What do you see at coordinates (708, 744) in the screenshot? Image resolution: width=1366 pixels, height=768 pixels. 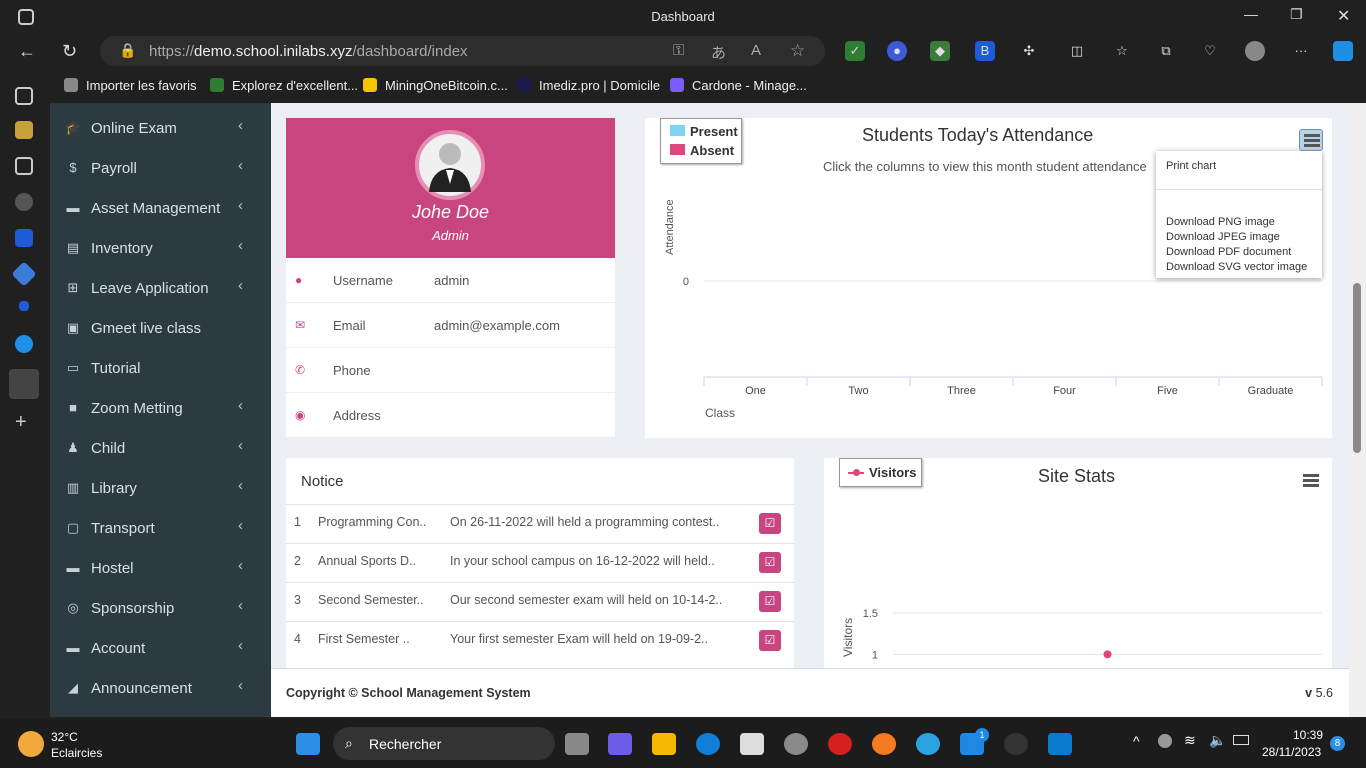 I see `edge-icon` at bounding box center [708, 744].